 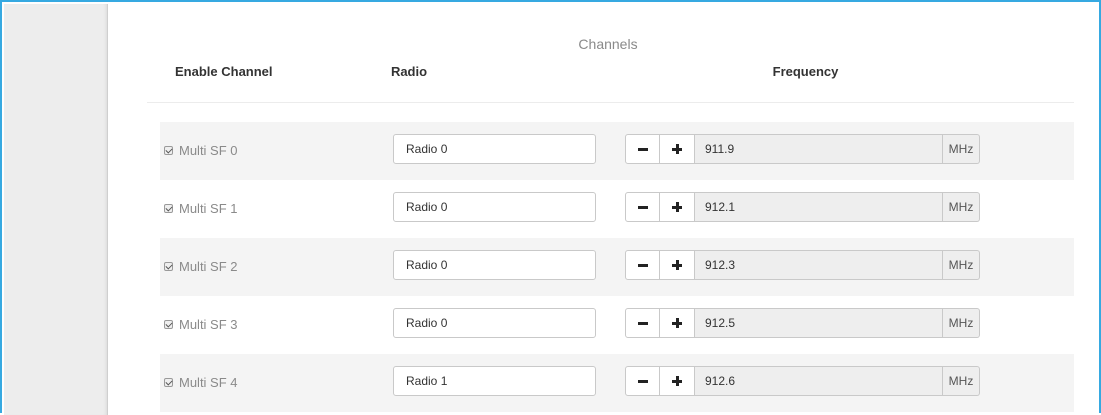 I want to click on channel-label: Multi SF 2, so click(x=208, y=266).